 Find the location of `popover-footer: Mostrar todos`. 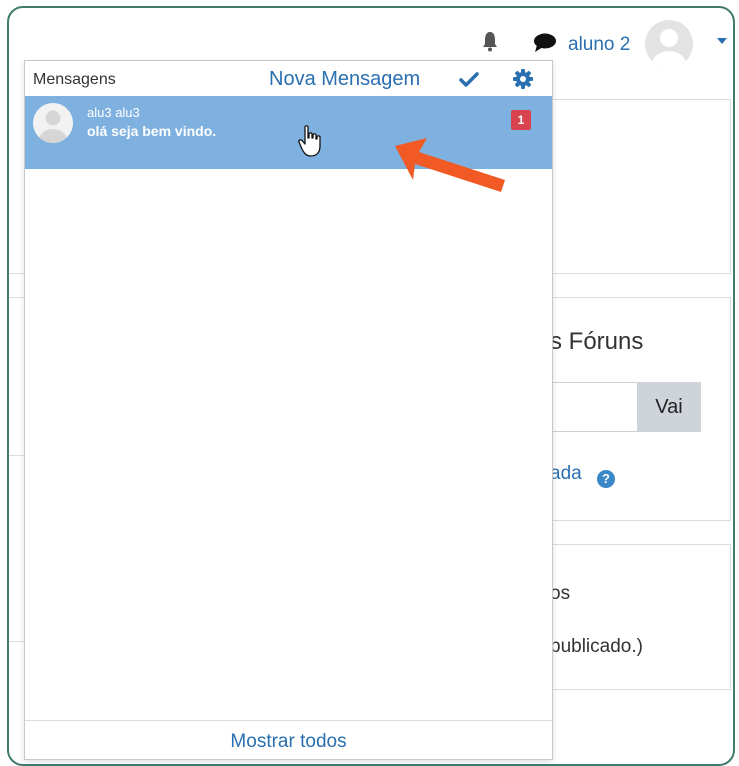

popover-footer: Mostrar todos is located at coordinates (288, 739).